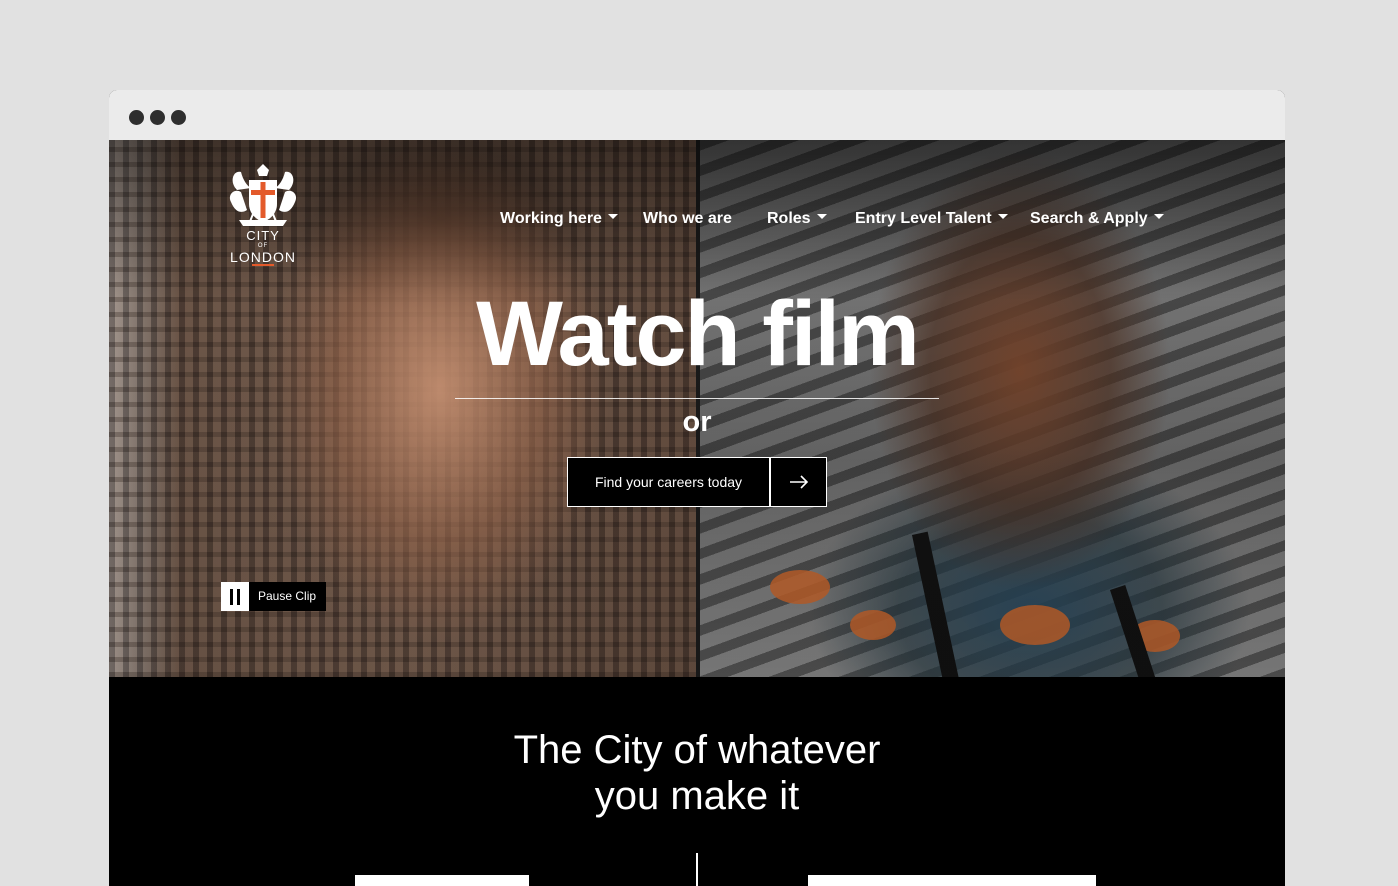 The width and height of the screenshot is (1398, 886). I want to click on nav-search-apply: Search & Apply, so click(1097, 219).